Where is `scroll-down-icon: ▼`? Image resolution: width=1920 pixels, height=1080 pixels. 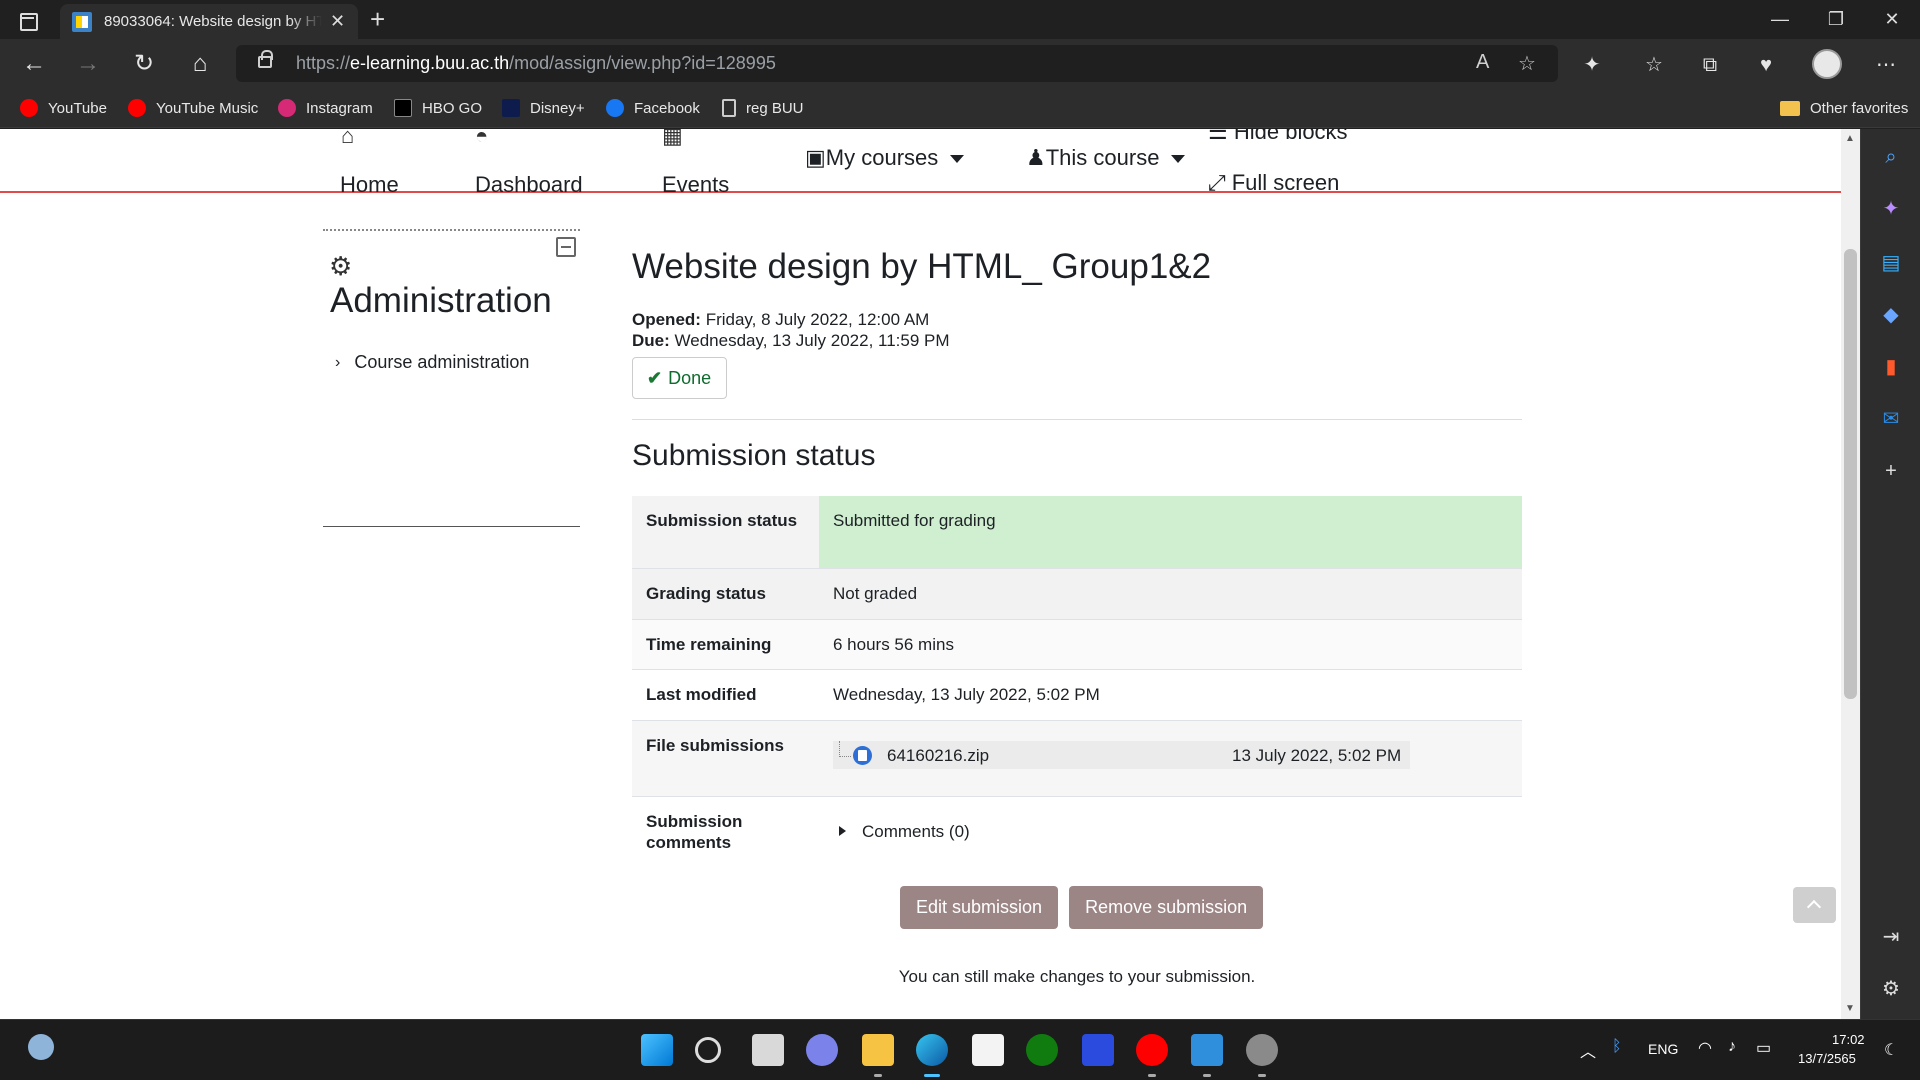 scroll-down-icon: ▼ is located at coordinates (1850, 1008).